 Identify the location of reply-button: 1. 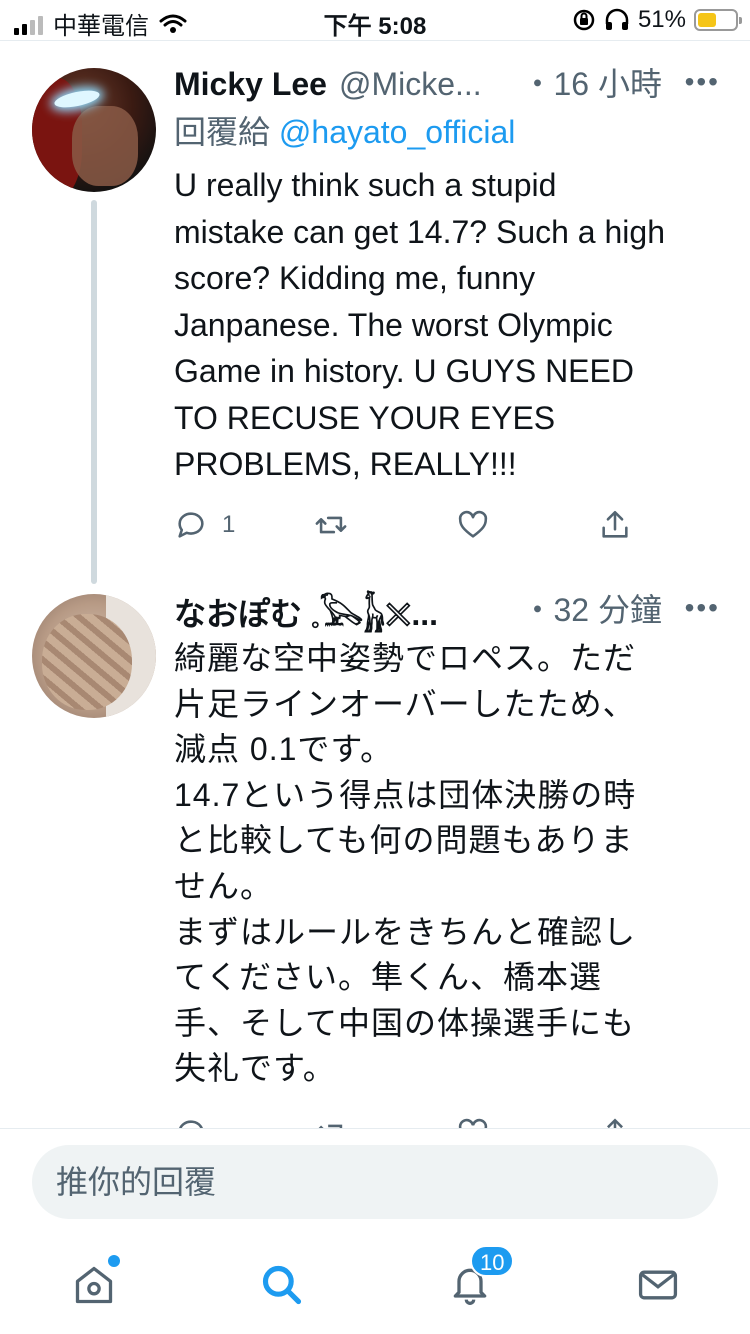
(204, 525).